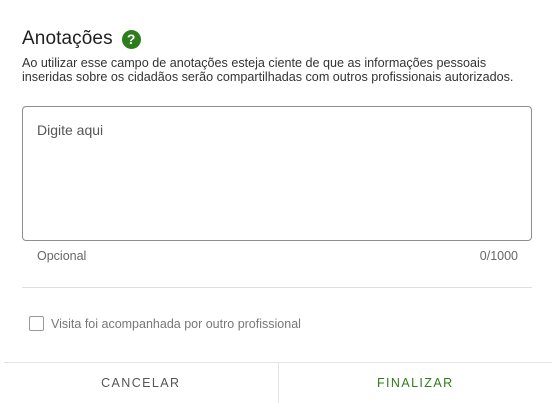 This screenshot has height=403, width=556. What do you see at coordinates (277, 287) in the screenshot?
I see `divider` at bounding box center [277, 287].